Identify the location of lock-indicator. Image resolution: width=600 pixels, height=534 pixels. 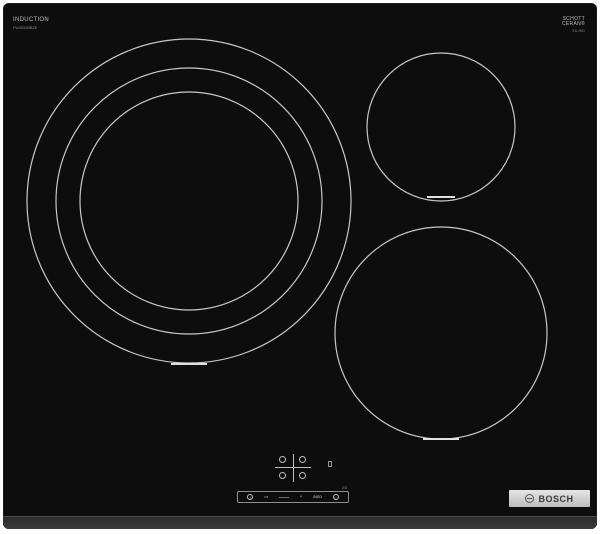
(330, 464).